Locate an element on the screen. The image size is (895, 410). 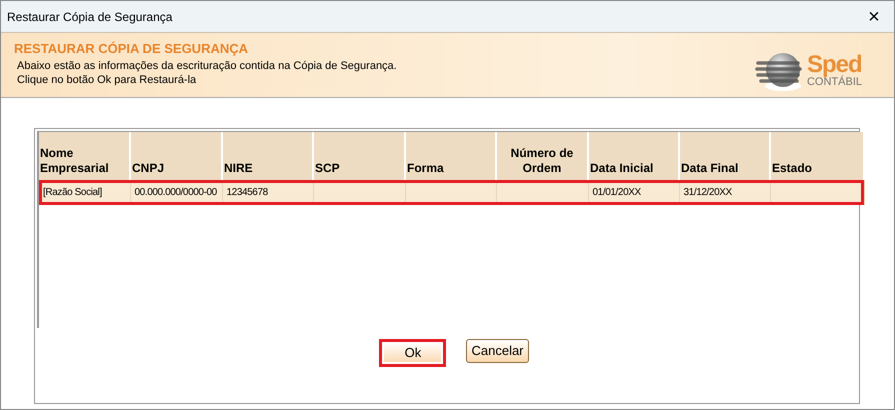
window-title: Restaurar Cópia de Segurança is located at coordinates (89, 17).